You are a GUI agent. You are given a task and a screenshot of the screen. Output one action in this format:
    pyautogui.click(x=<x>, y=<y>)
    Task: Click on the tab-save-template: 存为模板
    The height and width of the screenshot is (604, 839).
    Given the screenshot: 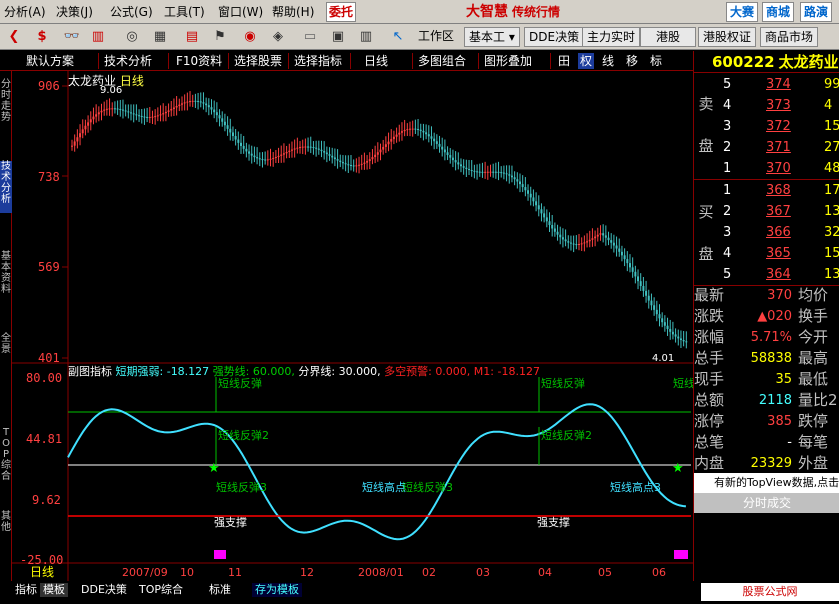 What is the action you would take?
    pyautogui.click(x=277, y=590)
    